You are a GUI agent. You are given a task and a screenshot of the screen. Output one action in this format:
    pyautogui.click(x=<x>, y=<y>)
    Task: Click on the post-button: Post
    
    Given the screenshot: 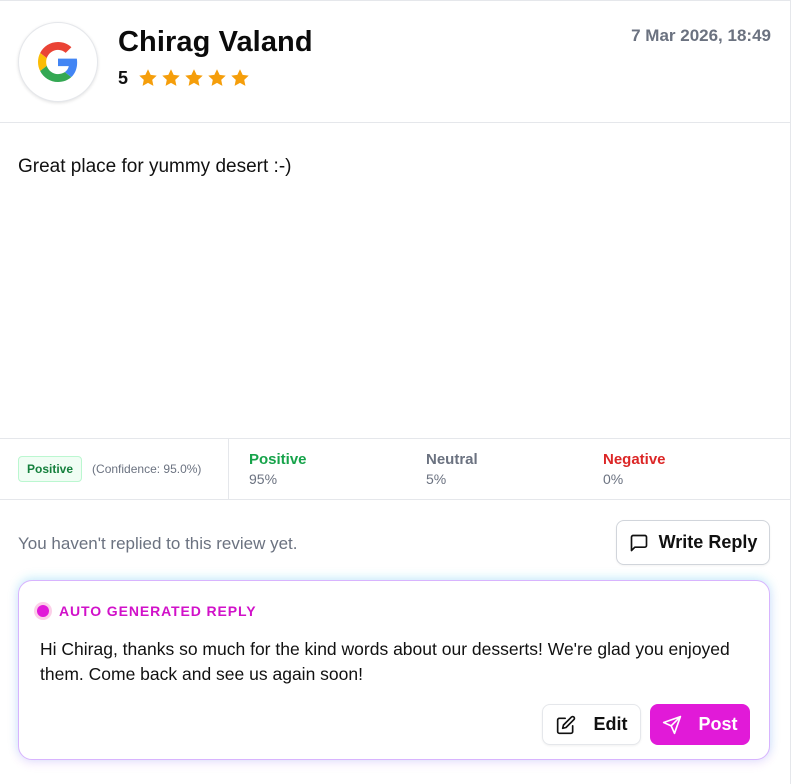 What is the action you would take?
    pyautogui.click(x=700, y=724)
    